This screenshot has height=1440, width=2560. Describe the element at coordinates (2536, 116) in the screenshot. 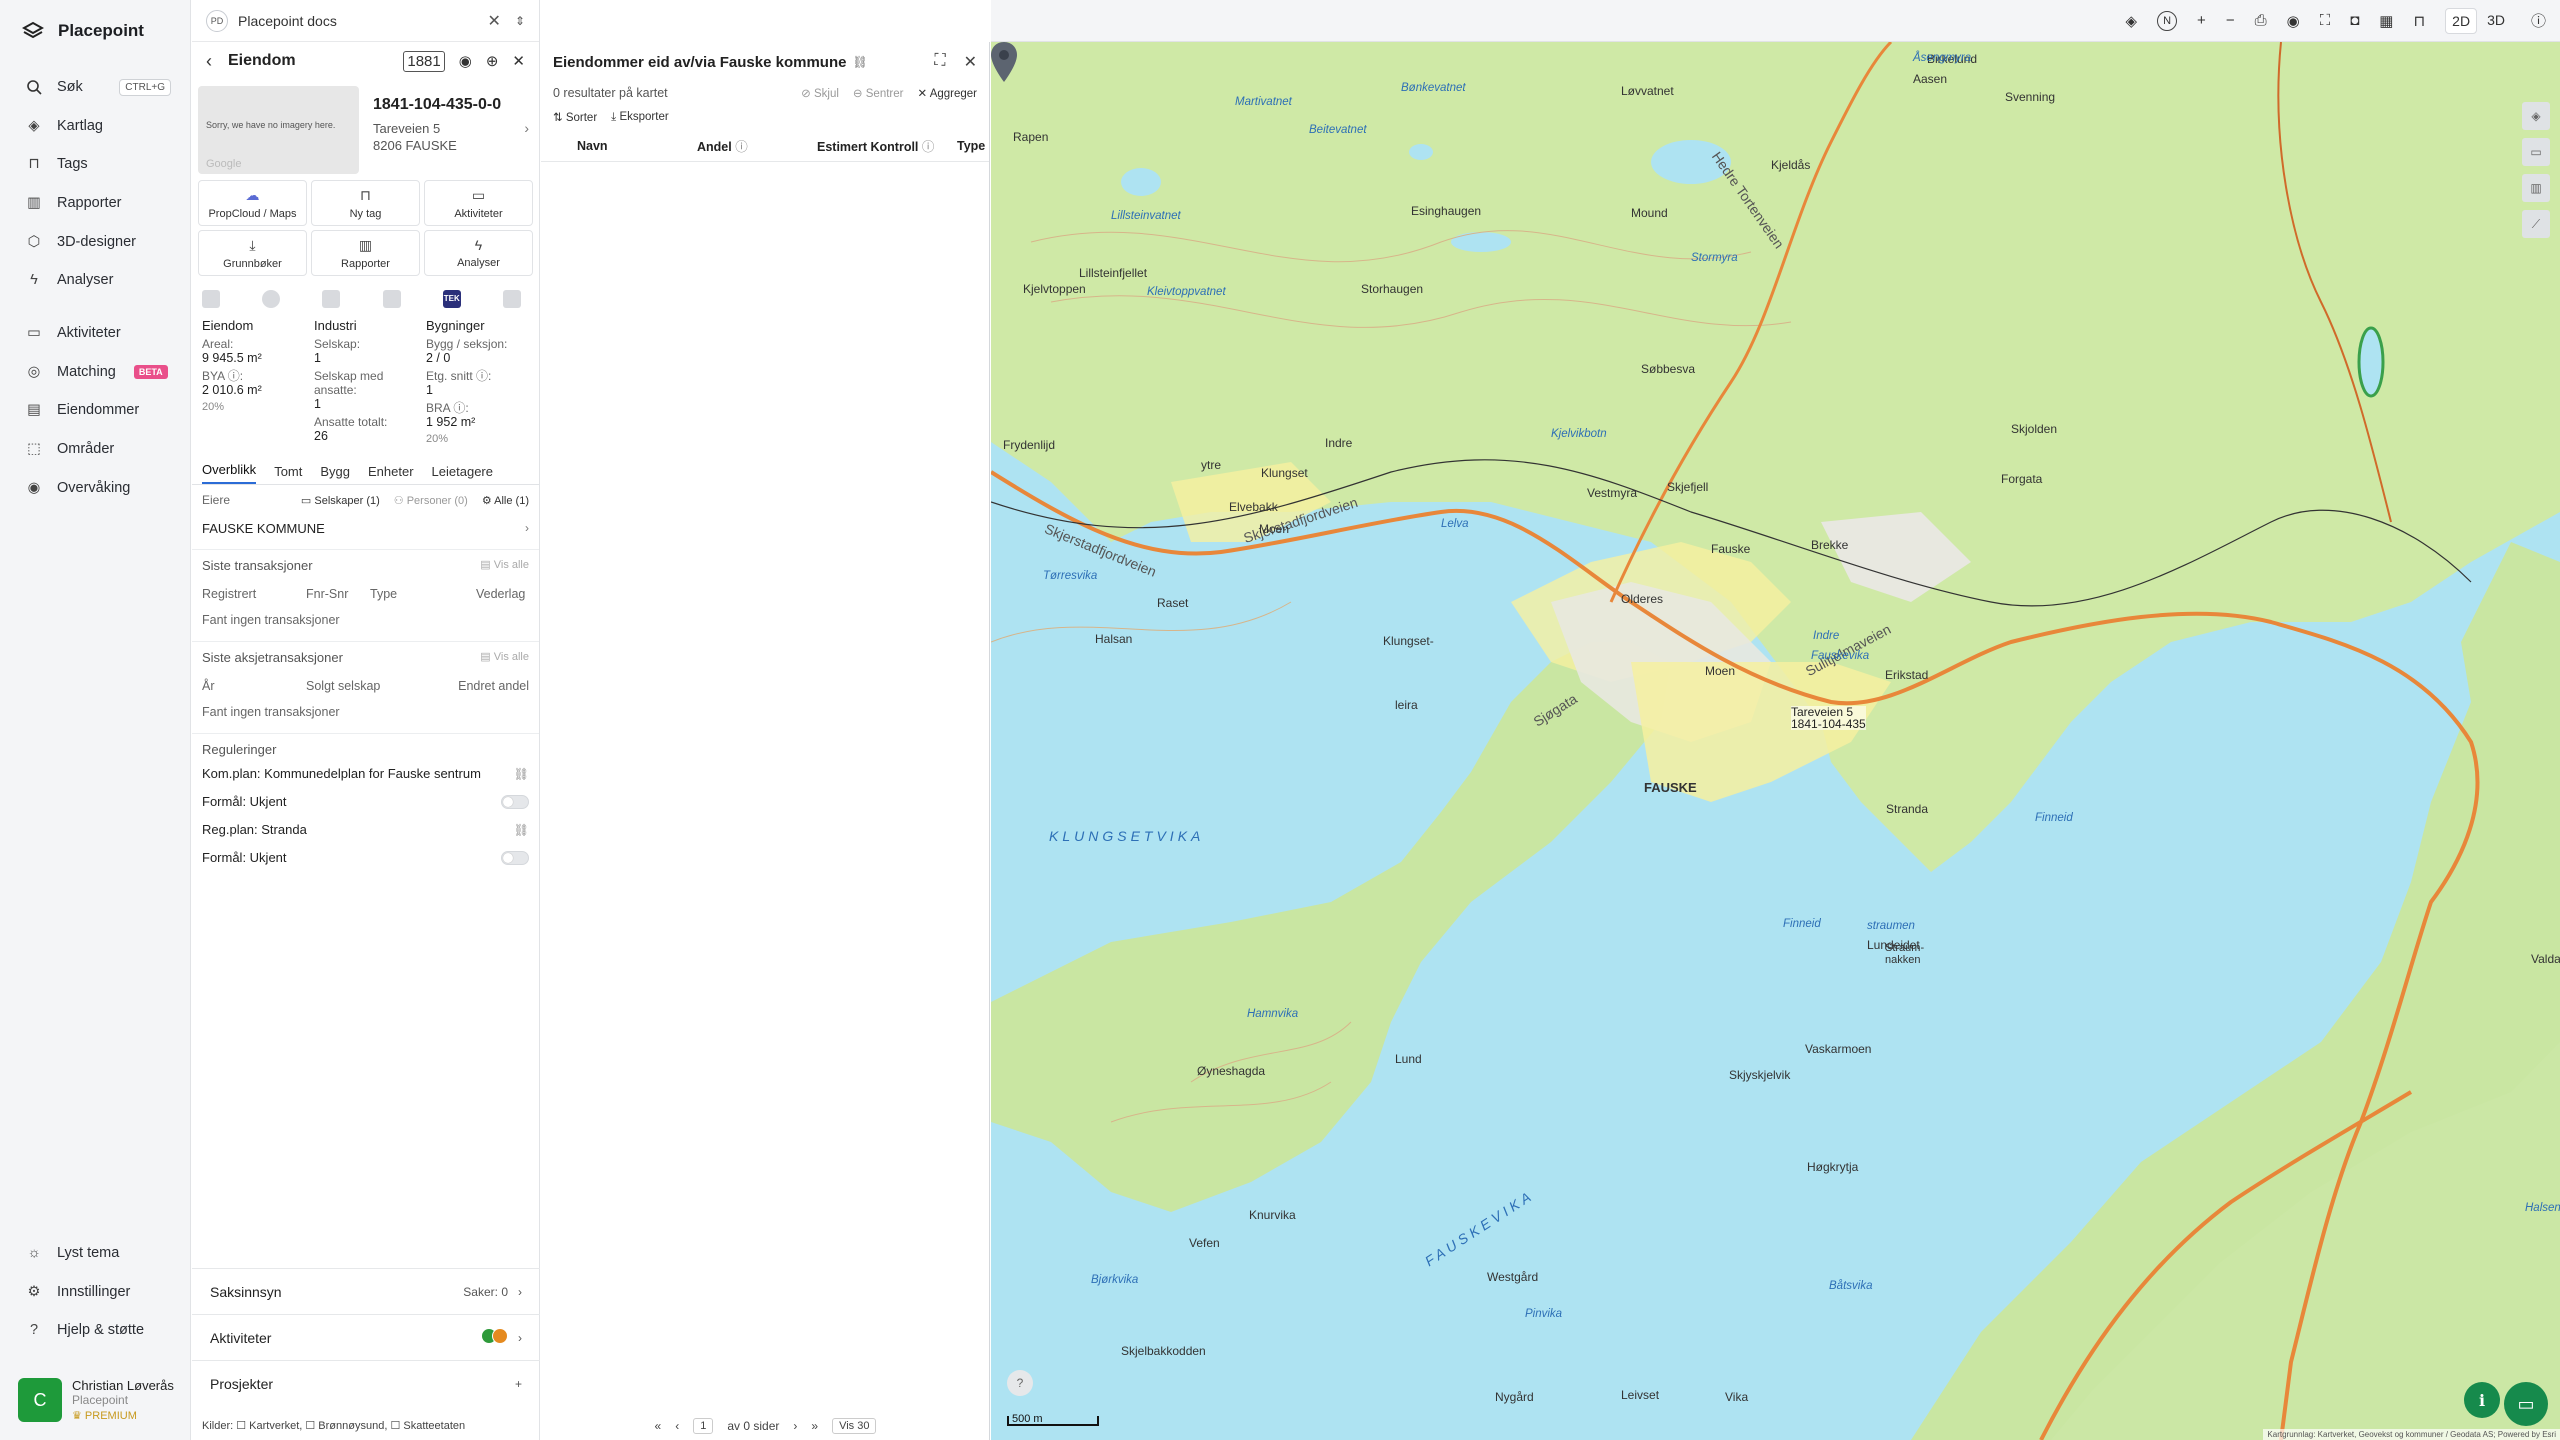

I see `layers-tool-icon: ◈` at that location.